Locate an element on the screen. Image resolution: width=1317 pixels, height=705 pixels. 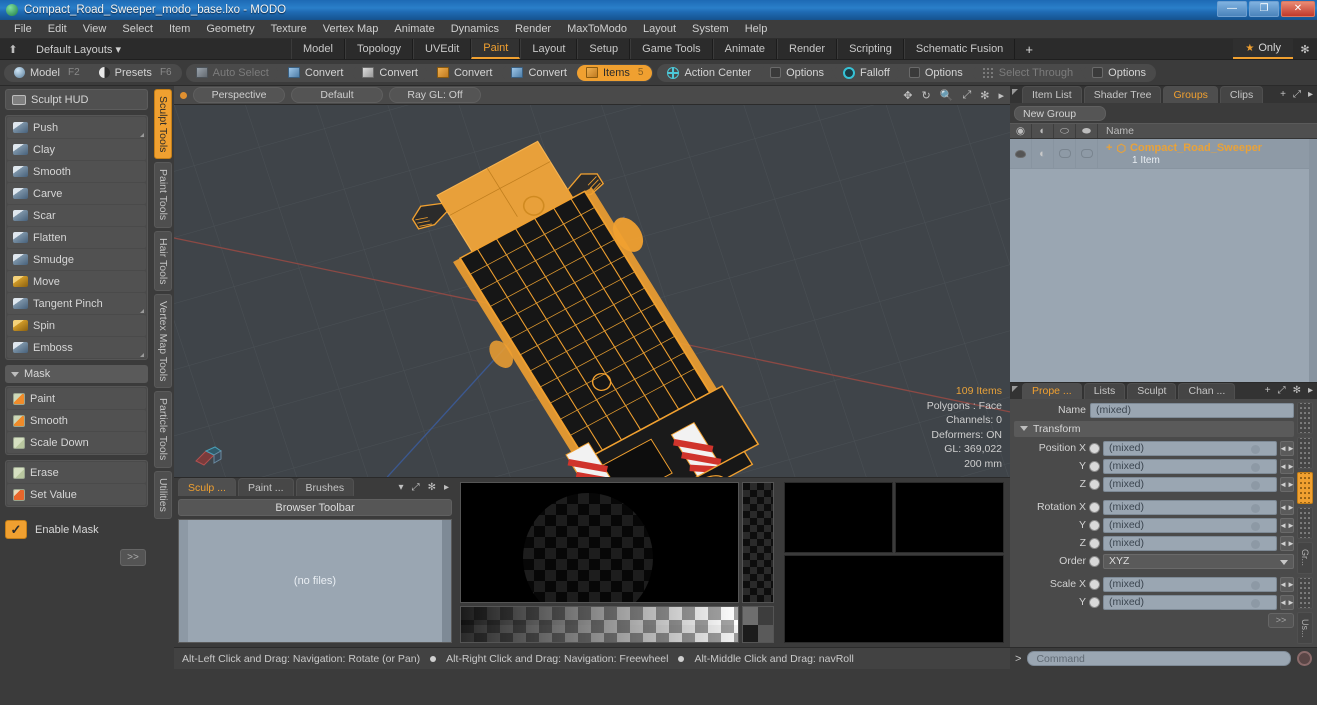
right-tab-groups: Groups is located at coordinates (1190, 94).